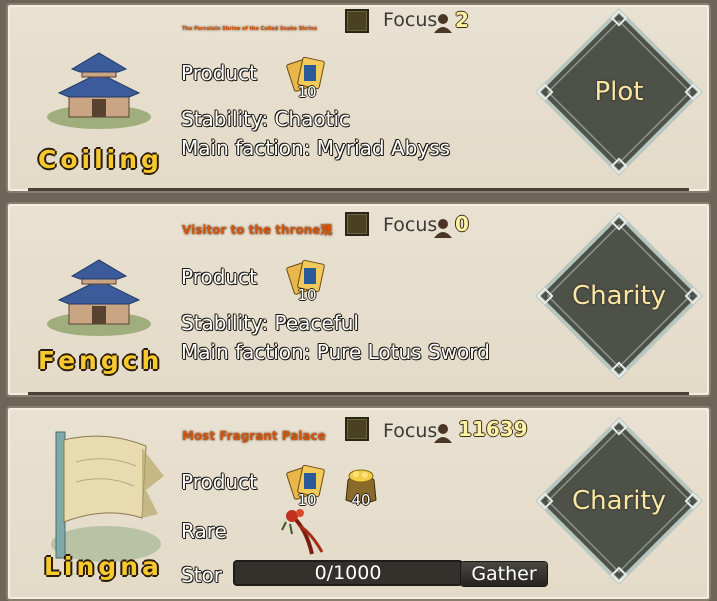 The height and width of the screenshot is (601, 717). I want to click on town-subtitle: Most Fragrant Palace, so click(254, 436).